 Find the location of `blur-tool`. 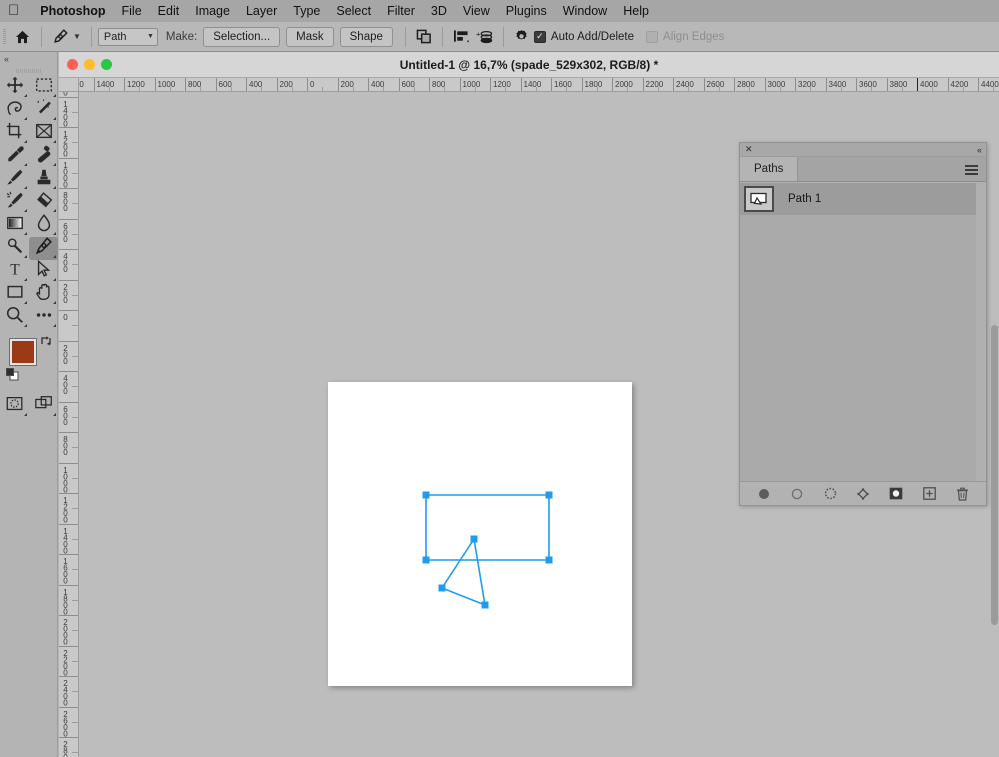

blur-tool is located at coordinates (43, 225).